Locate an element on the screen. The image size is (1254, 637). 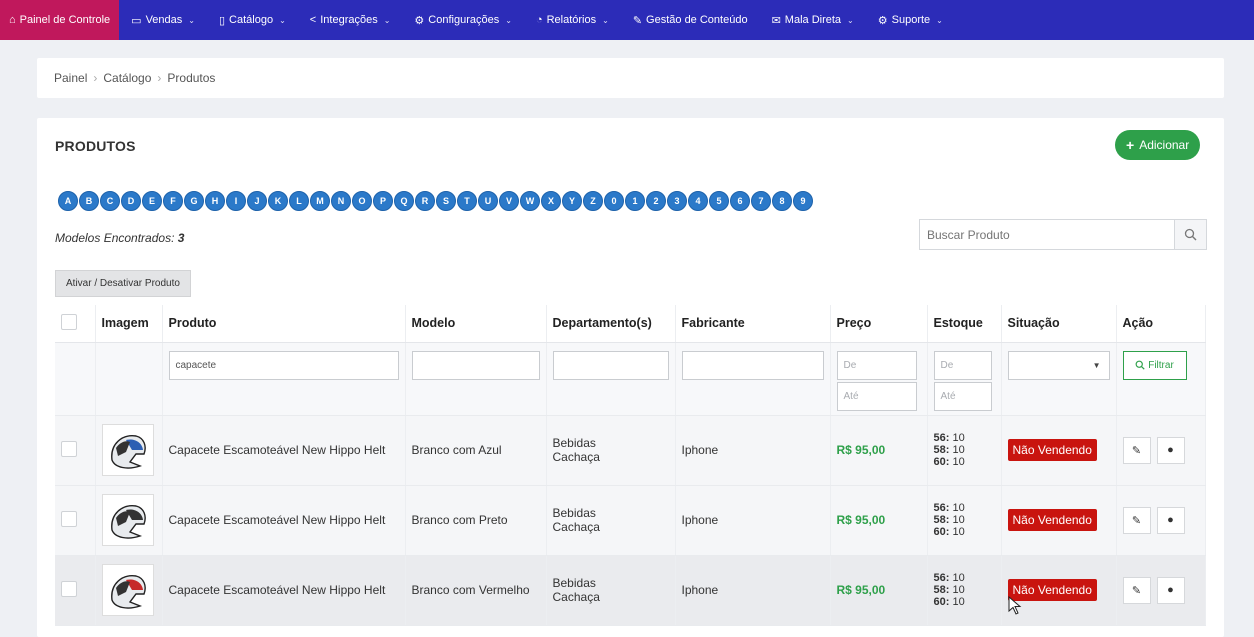
pencil-icon: ✎ is located at coordinates (1136, 590).